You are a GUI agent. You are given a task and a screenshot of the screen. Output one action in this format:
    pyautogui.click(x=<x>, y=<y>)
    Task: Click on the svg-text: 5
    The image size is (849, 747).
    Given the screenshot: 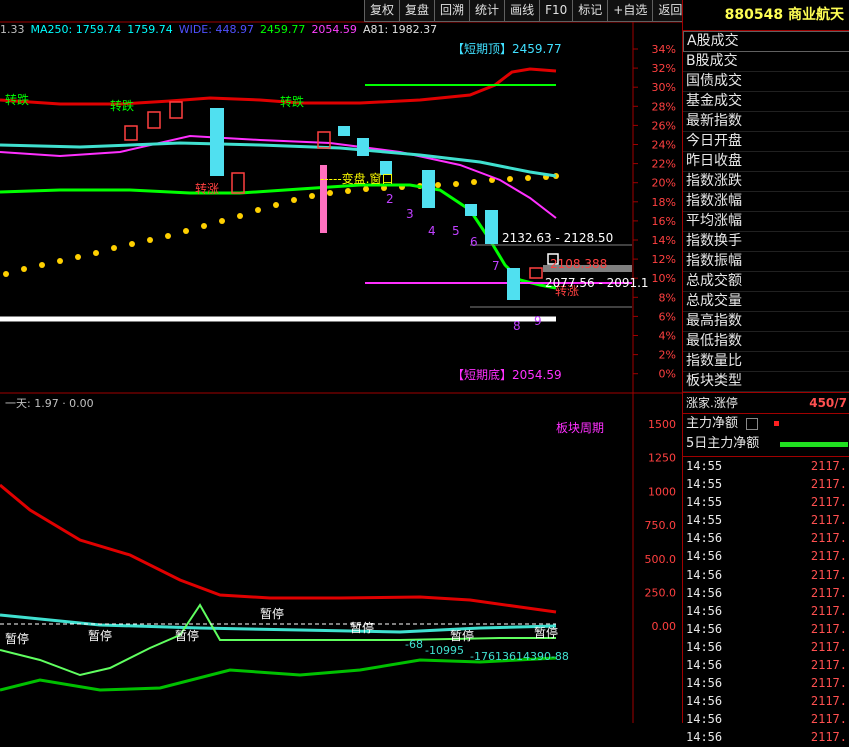 What is the action you would take?
    pyautogui.click(x=456, y=231)
    